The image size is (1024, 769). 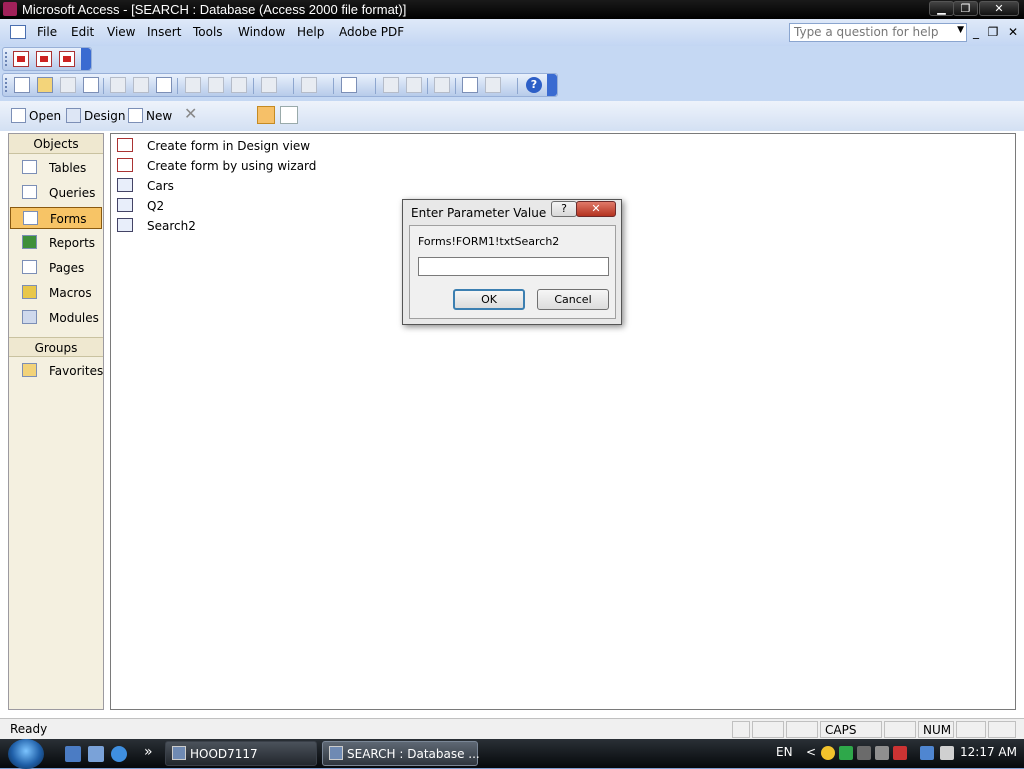 What do you see at coordinates (56, 168) in the screenshot?
I see `object-tables: Tables` at bounding box center [56, 168].